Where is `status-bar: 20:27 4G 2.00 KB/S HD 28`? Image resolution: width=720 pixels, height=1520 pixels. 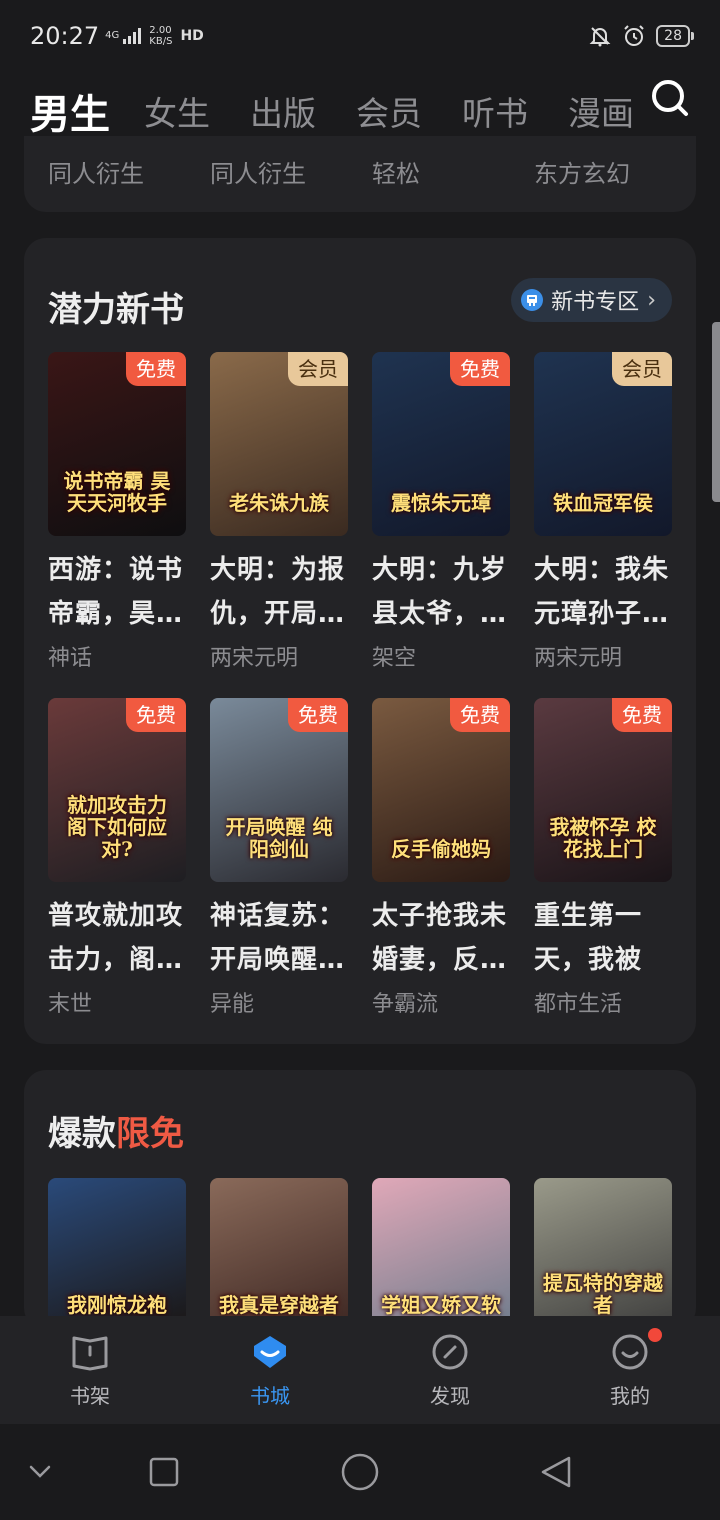
status-bar: 20:27 4G 2.00 KB/S HD 28 is located at coordinates (360, 36).